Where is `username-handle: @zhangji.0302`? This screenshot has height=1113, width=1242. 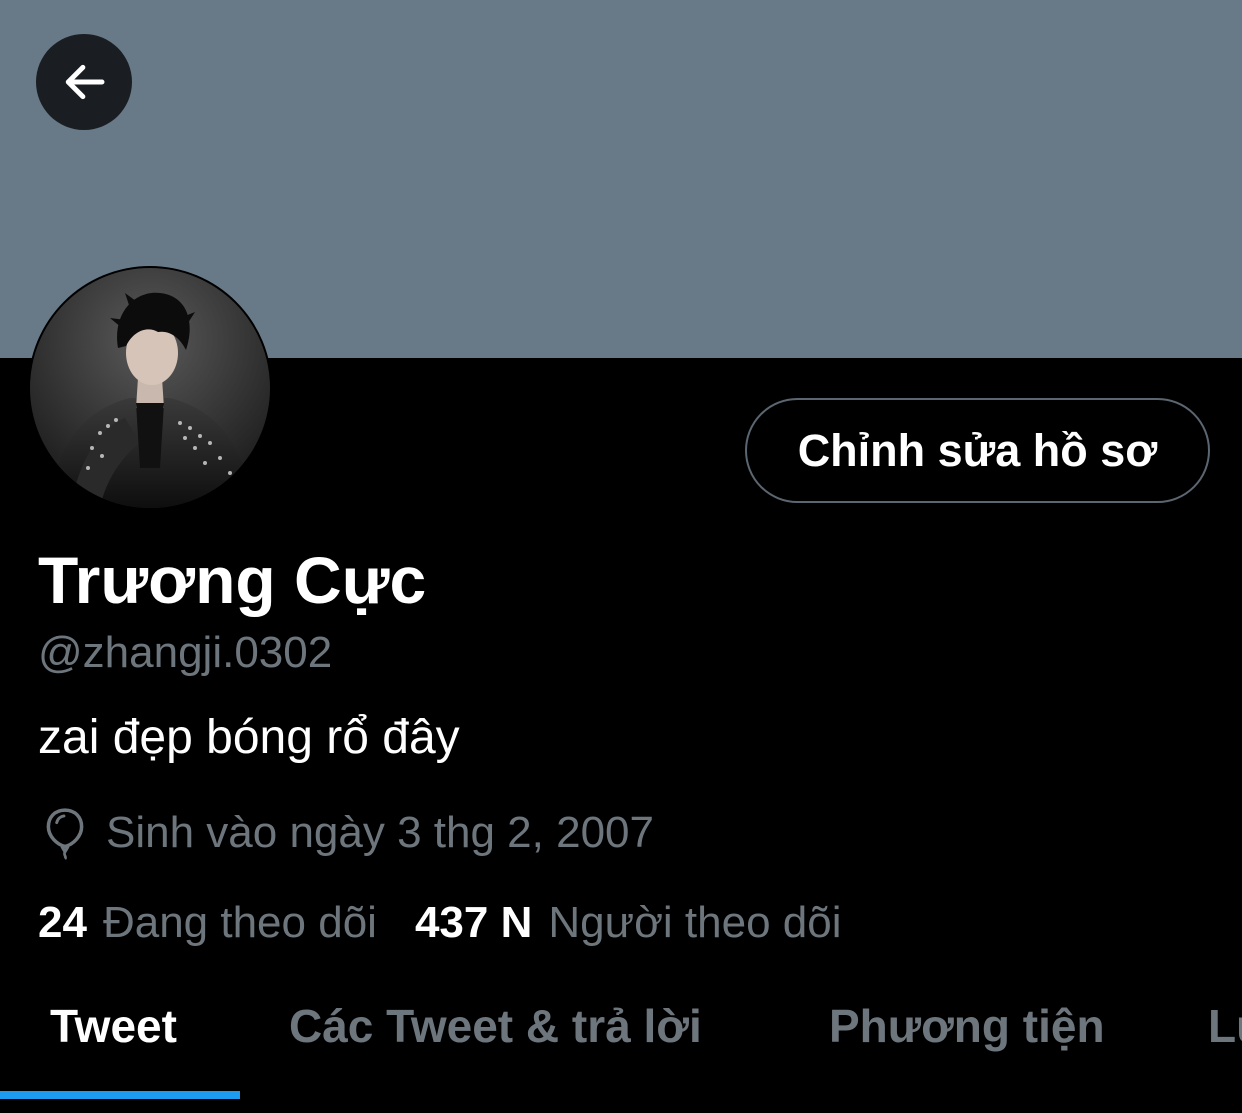
username-handle: @zhangji.0302 is located at coordinates (185, 652).